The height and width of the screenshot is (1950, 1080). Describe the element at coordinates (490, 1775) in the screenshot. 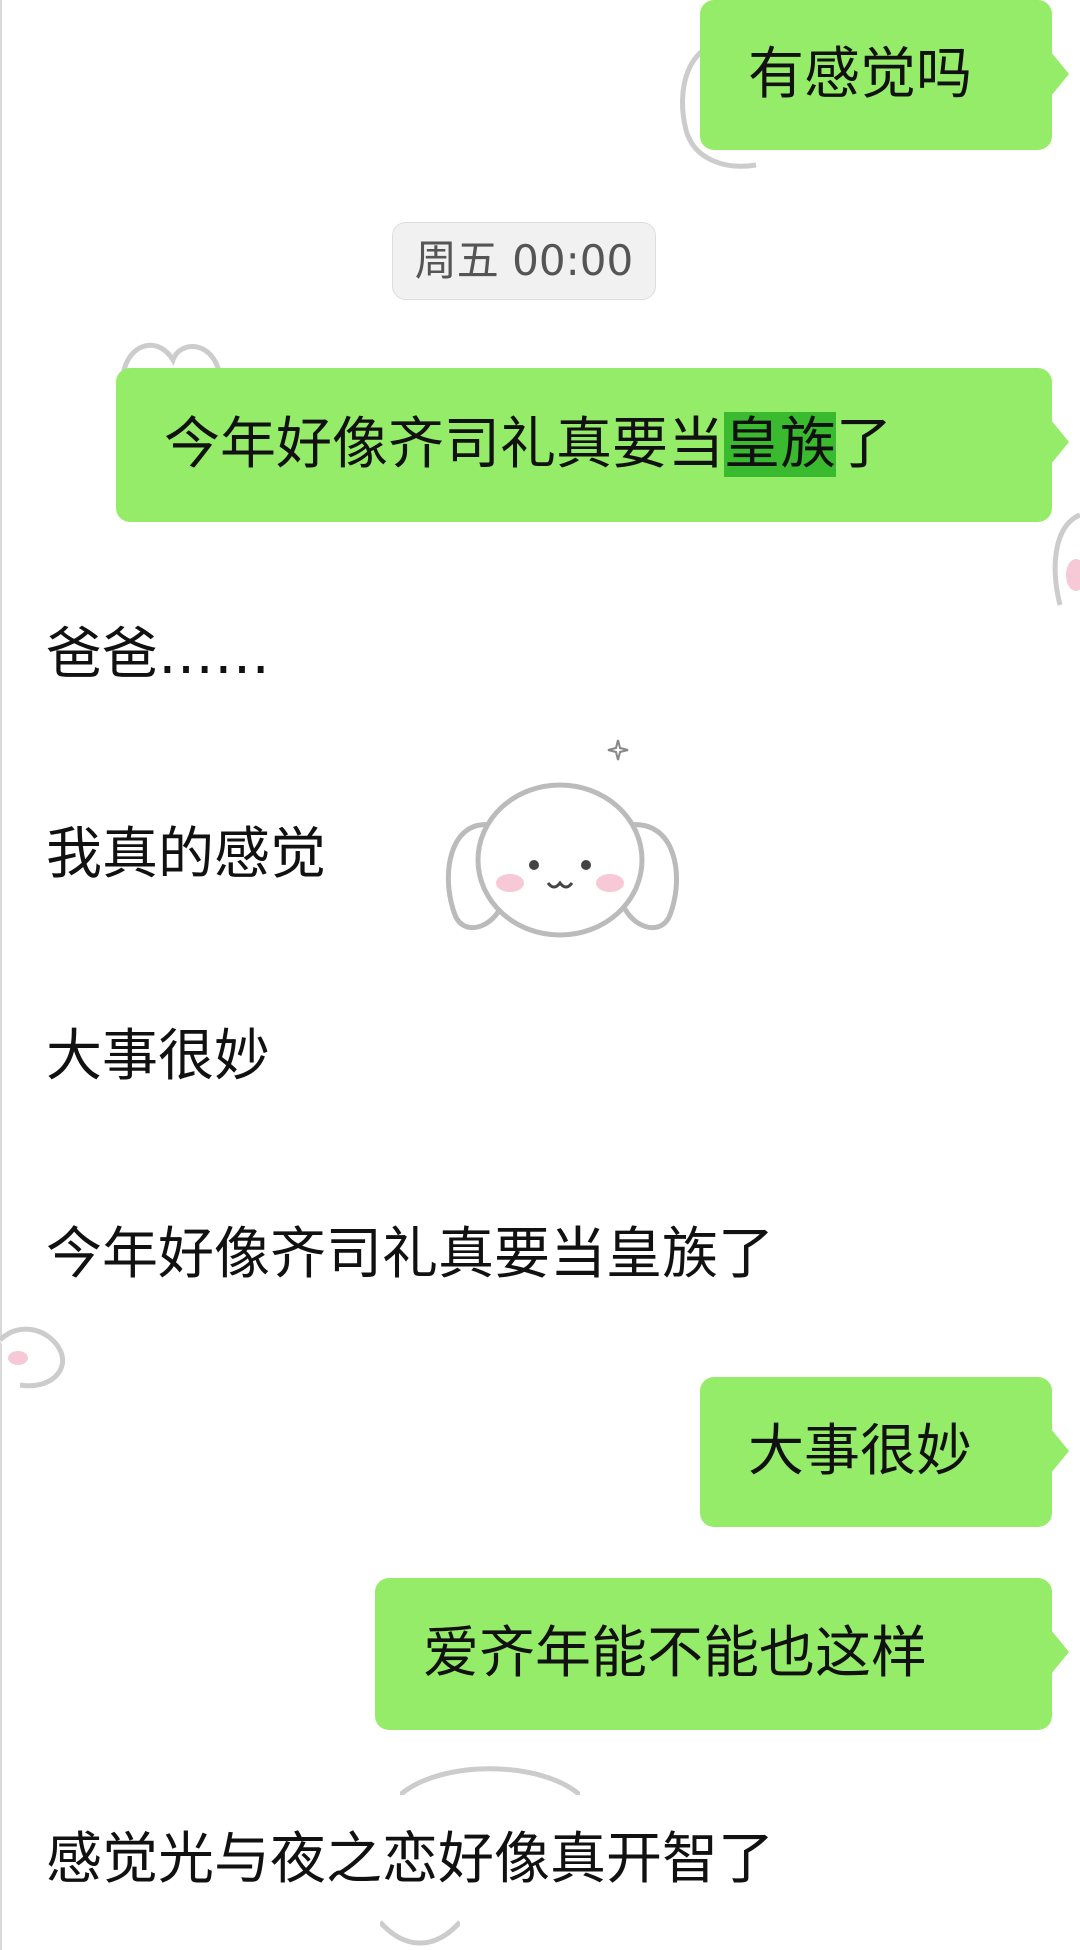

I see `bunny-sticker-bottom` at that location.